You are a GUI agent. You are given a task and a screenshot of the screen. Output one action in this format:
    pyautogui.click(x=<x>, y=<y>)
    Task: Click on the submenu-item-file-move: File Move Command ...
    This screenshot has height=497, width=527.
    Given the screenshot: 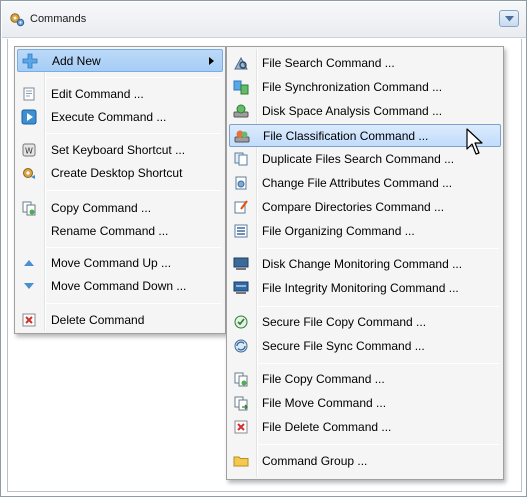 What is the action you would take?
    pyautogui.click(x=365, y=403)
    